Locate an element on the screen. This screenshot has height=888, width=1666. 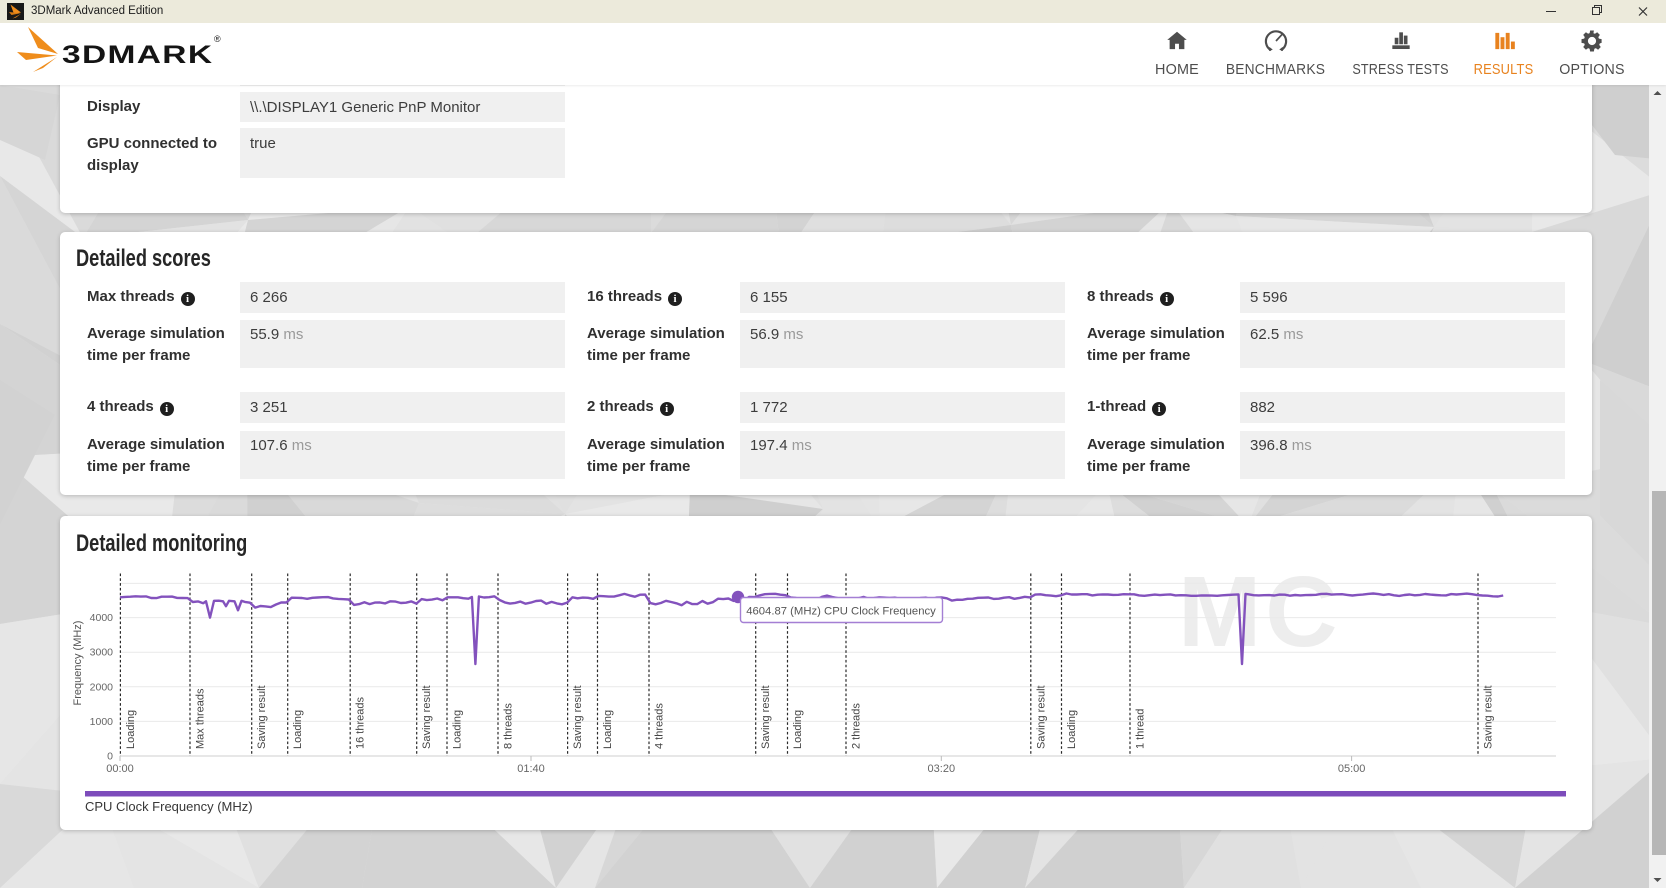
svg-text: MC is located at coordinates (1260, 612).